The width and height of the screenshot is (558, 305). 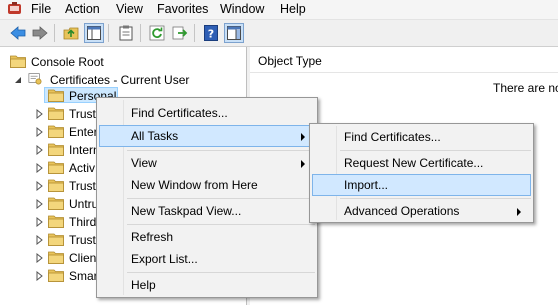 What do you see at coordinates (144, 163) in the screenshot?
I see `menu-item-label: View` at bounding box center [144, 163].